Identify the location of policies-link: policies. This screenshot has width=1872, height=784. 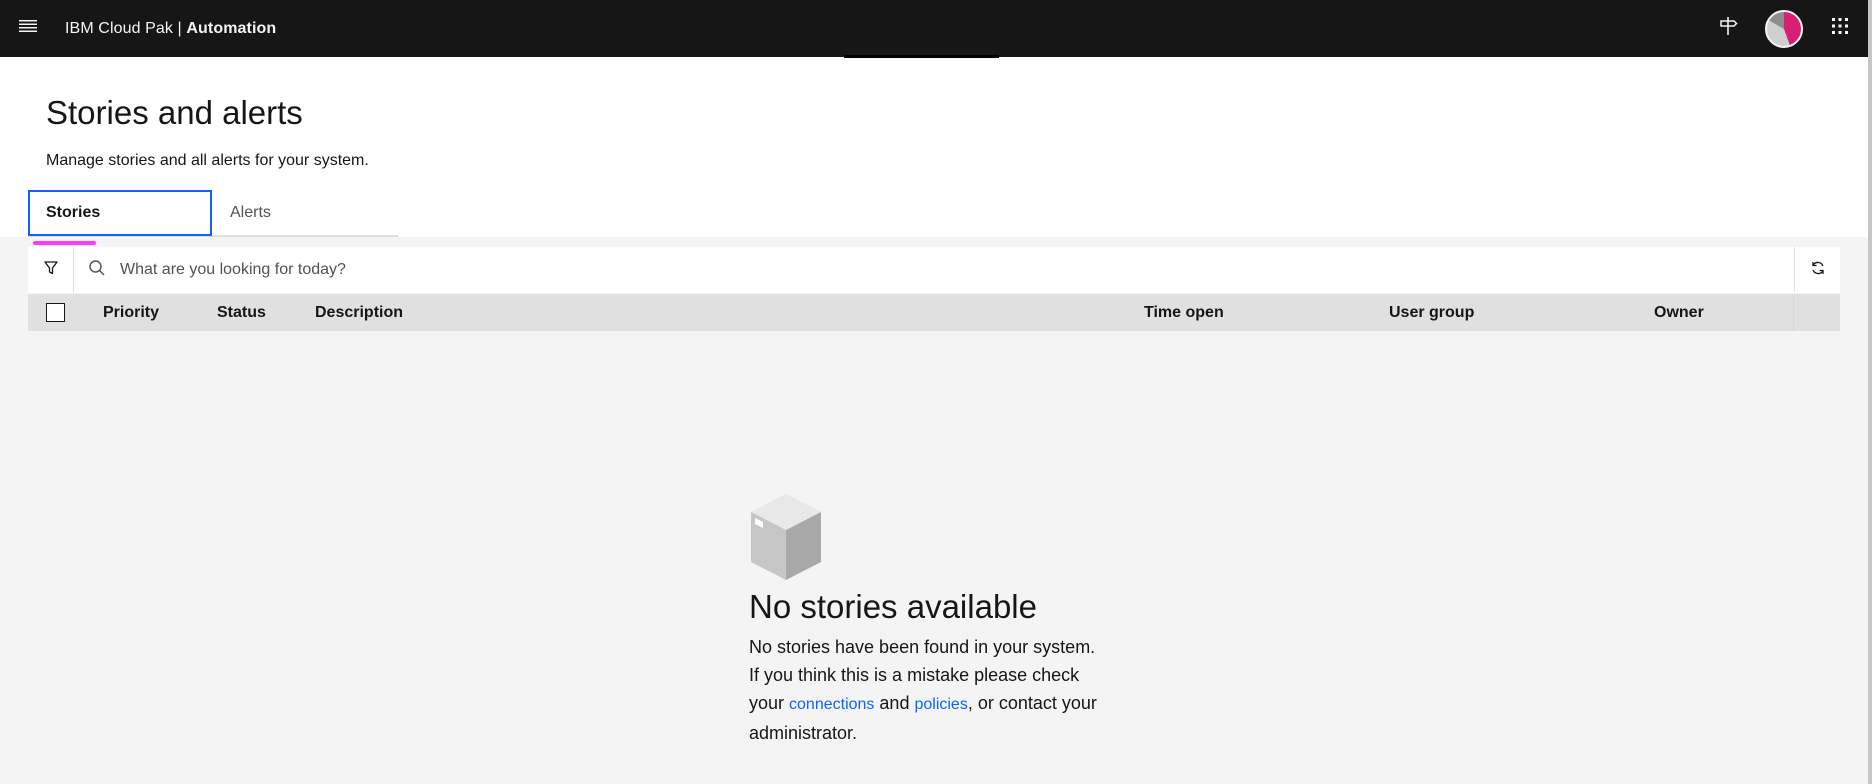
(940, 704).